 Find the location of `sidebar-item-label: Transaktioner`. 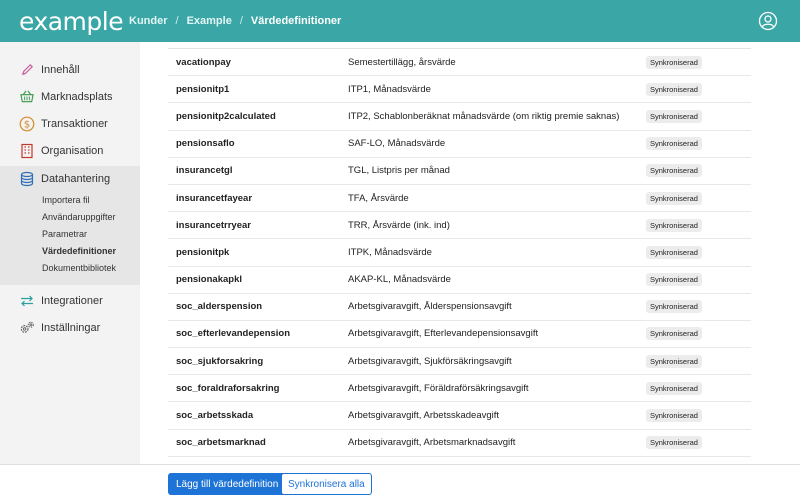

sidebar-item-label: Transaktioner is located at coordinates (74, 123).